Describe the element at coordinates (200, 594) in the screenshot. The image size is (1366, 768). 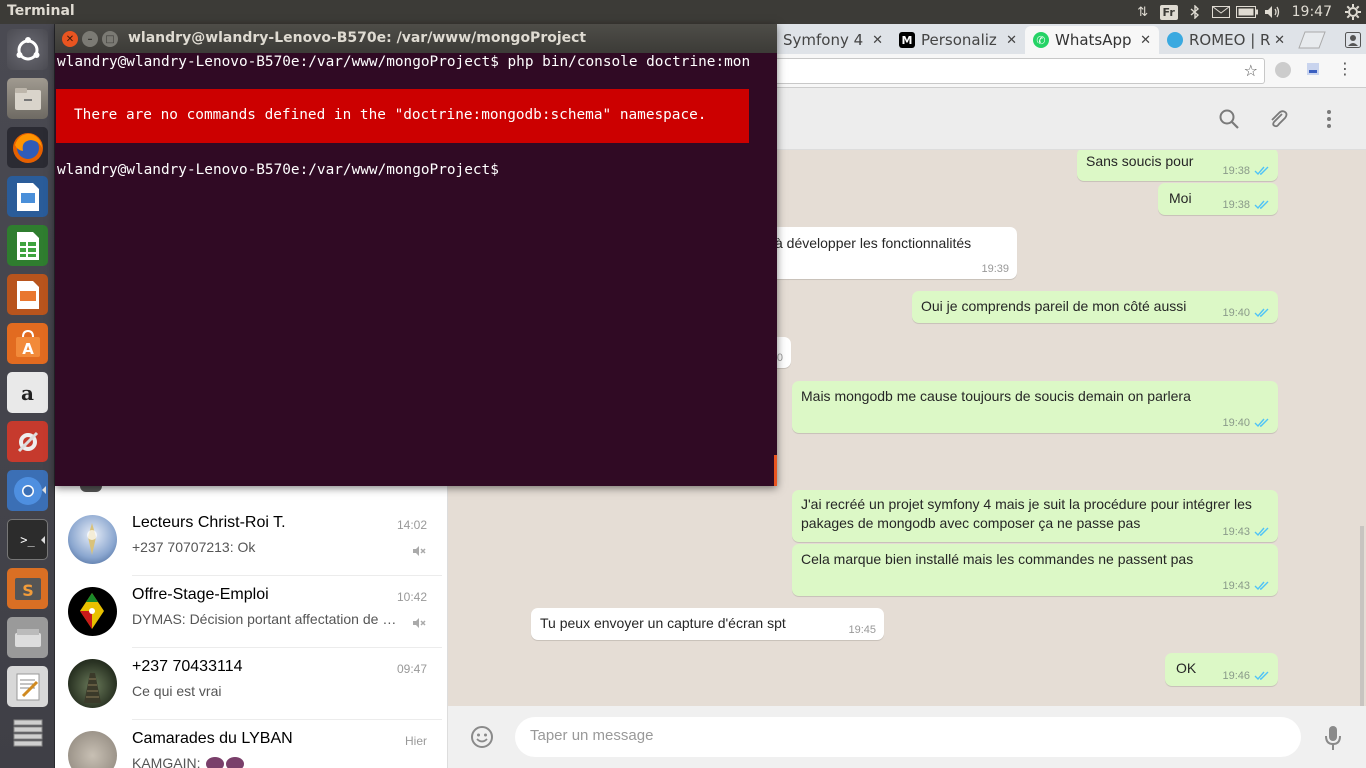
I see `chat-name: Offre-Stage-Emploi` at that location.